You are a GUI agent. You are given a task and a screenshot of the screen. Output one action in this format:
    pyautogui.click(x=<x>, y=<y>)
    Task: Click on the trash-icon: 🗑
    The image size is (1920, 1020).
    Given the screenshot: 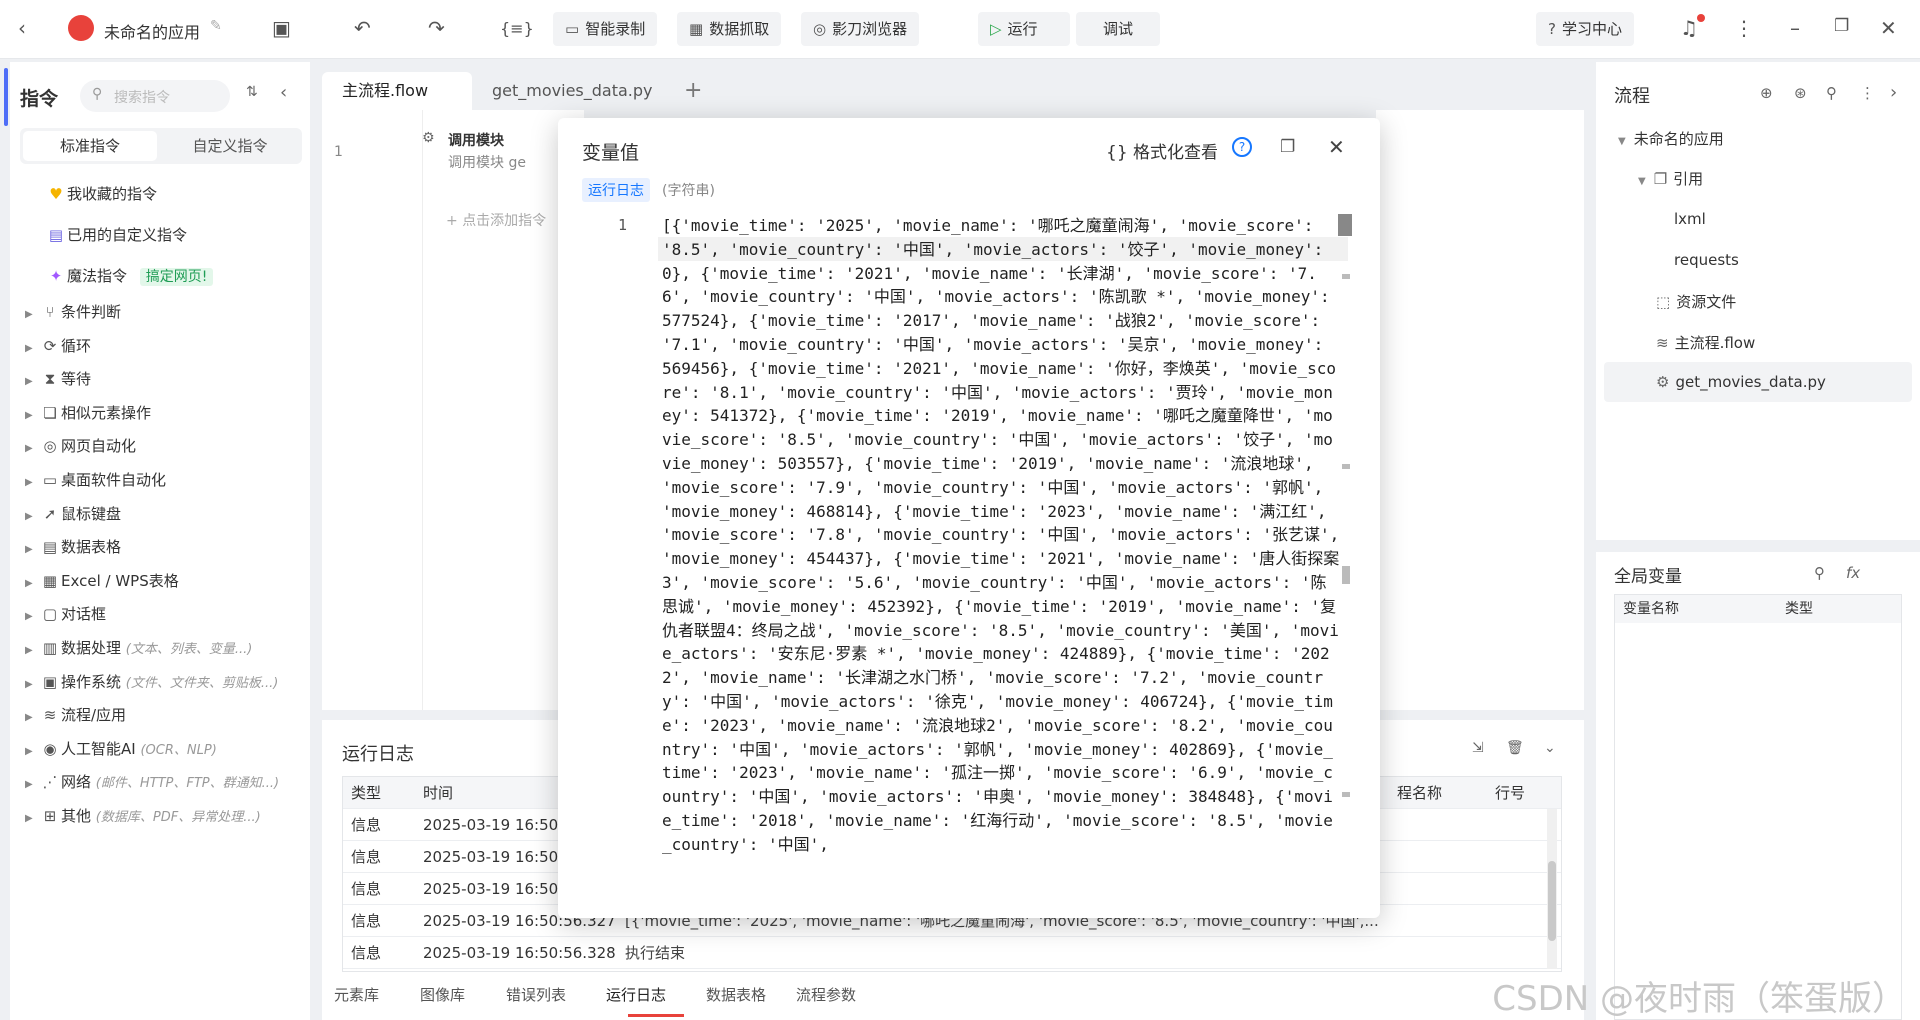 What is the action you would take?
    pyautogui.click(x=1515, y=748)
    